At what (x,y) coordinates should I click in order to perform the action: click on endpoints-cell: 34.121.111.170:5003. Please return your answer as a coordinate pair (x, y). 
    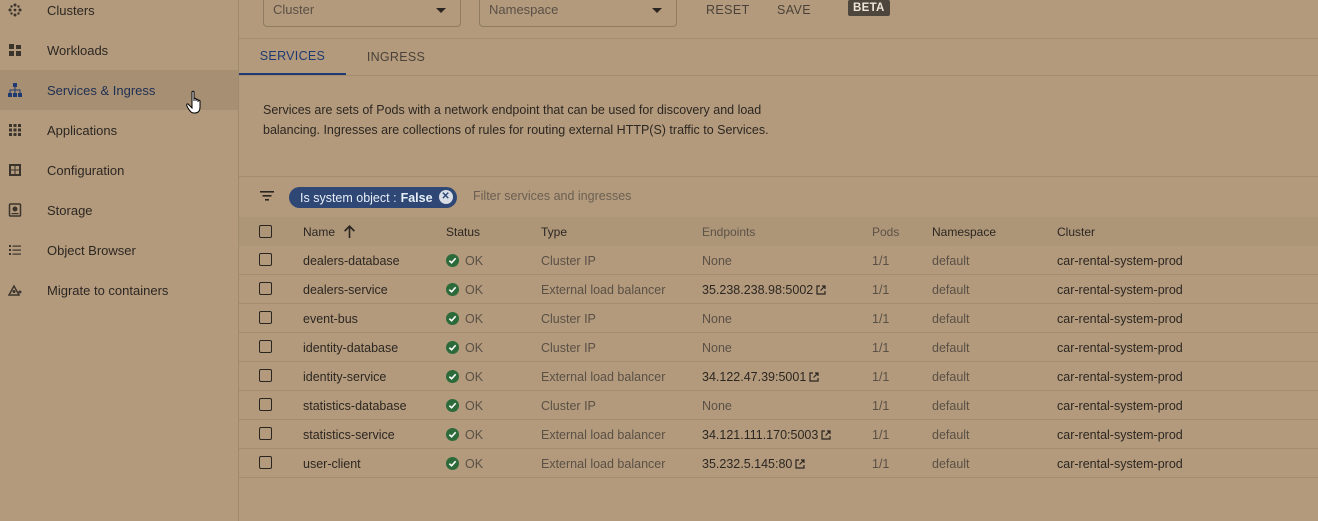
    Looking at the image, I should click on (766, 434).